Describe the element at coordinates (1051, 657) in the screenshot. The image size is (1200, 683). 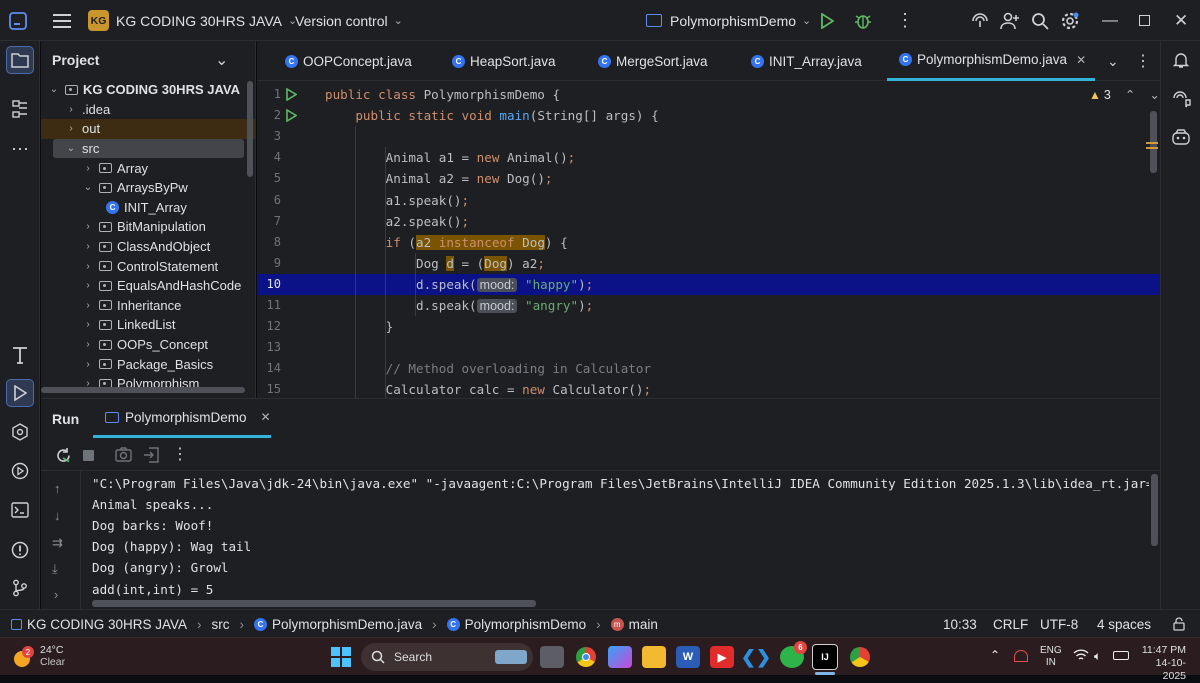
I see `language-indicator: ENG IN` at that location.